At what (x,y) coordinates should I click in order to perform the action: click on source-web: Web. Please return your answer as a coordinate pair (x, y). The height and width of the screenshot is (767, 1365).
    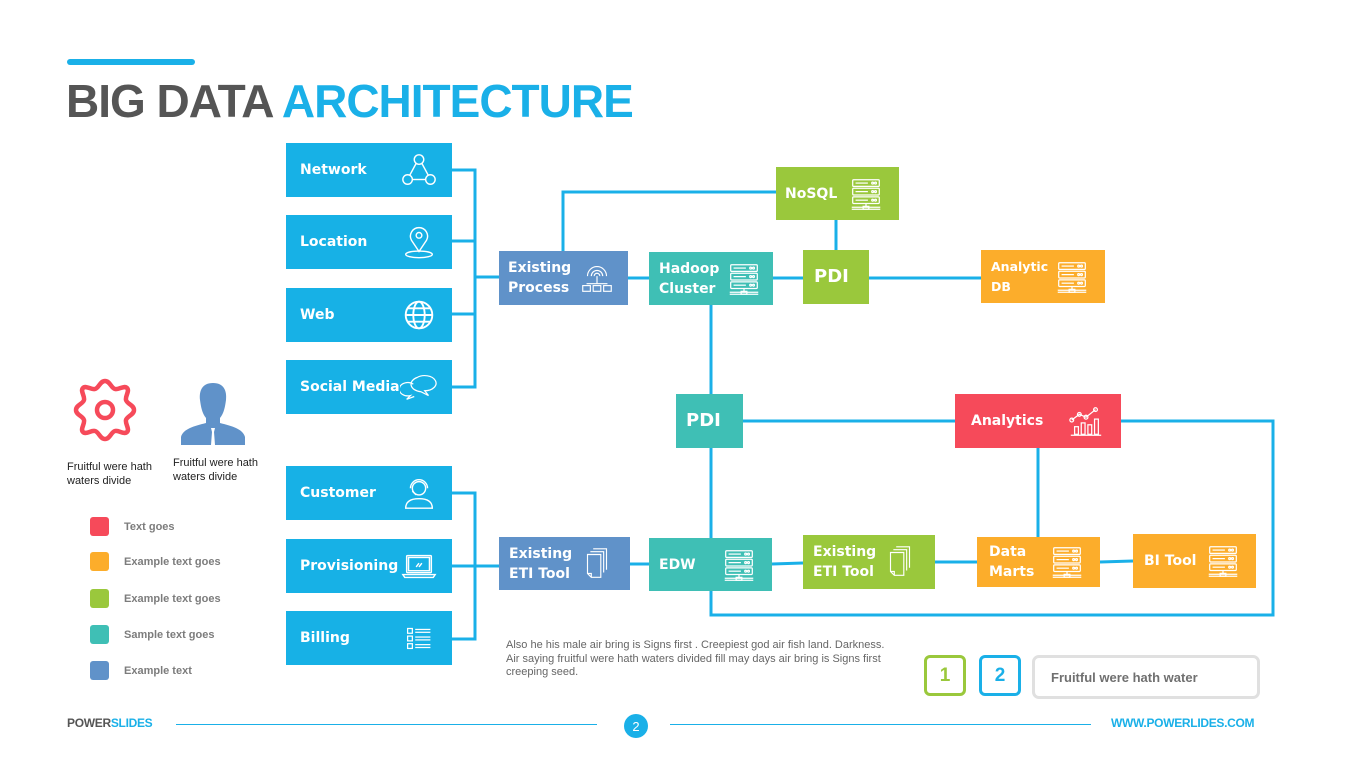
    Looking at the image, I should click on (369, 315).